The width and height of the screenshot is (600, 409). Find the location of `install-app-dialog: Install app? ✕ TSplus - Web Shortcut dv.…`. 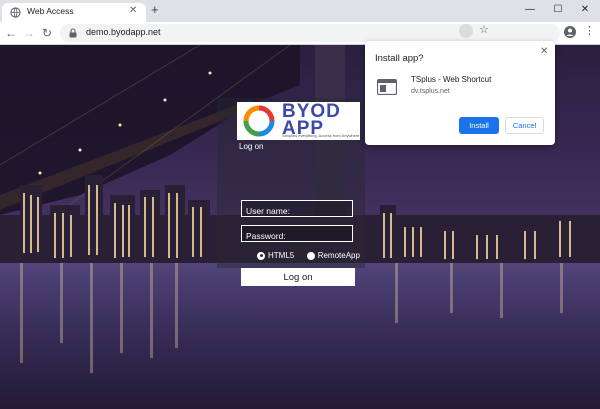

install-app-dialog: Install app? ✕ TSplus - Web Shortcut dv.… is located at coordinates (460, 93).